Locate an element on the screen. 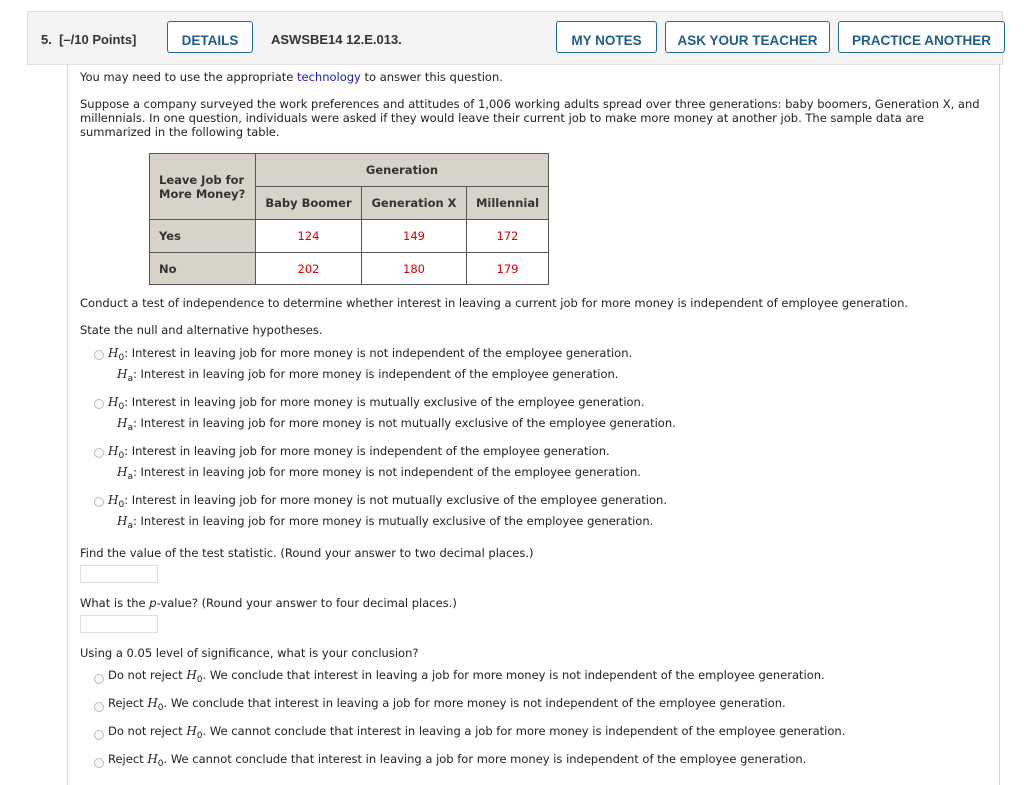 The height and width of the screenshot is (785, 1024). table-cell: 149 is located at coordinates (414, 236).